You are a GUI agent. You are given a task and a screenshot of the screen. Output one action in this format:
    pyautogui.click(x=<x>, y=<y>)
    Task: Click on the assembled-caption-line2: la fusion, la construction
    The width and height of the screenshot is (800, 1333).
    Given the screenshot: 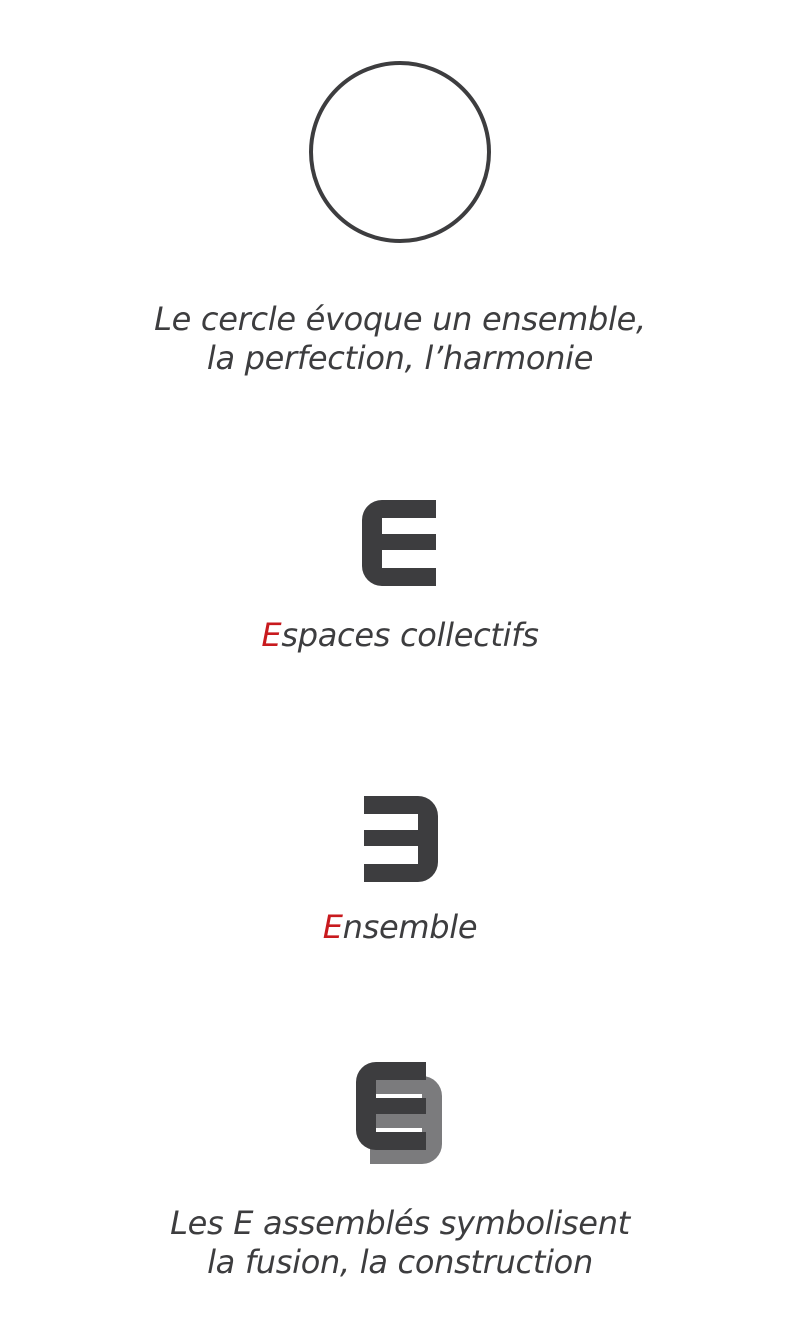 What is the action you would take?
    pyautogui.click(x=400, y=1262)
    